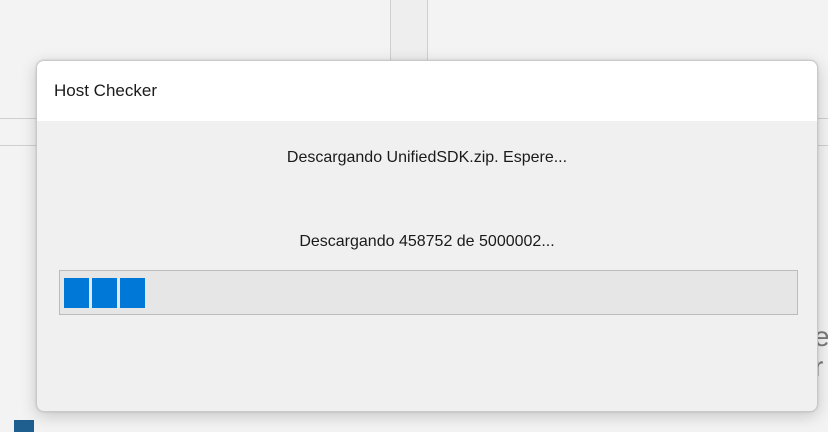 This screenshot has width=828, height=432. I want to click on dialog-title: Host Checker, so click(105, 90).